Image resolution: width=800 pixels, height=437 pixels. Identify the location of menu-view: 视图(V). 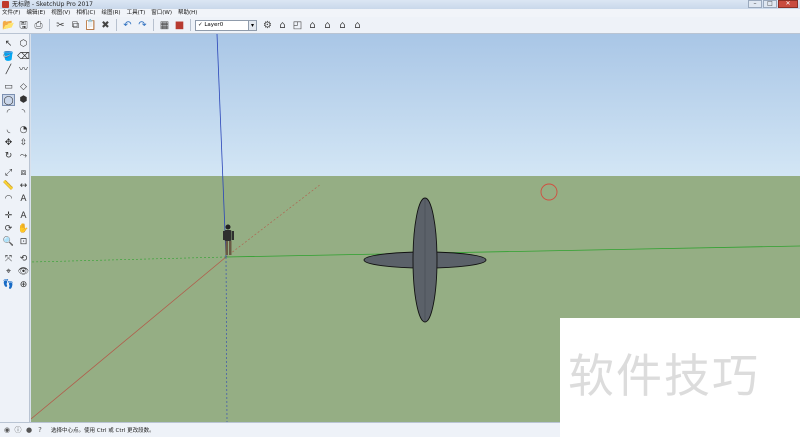
(60, 13).